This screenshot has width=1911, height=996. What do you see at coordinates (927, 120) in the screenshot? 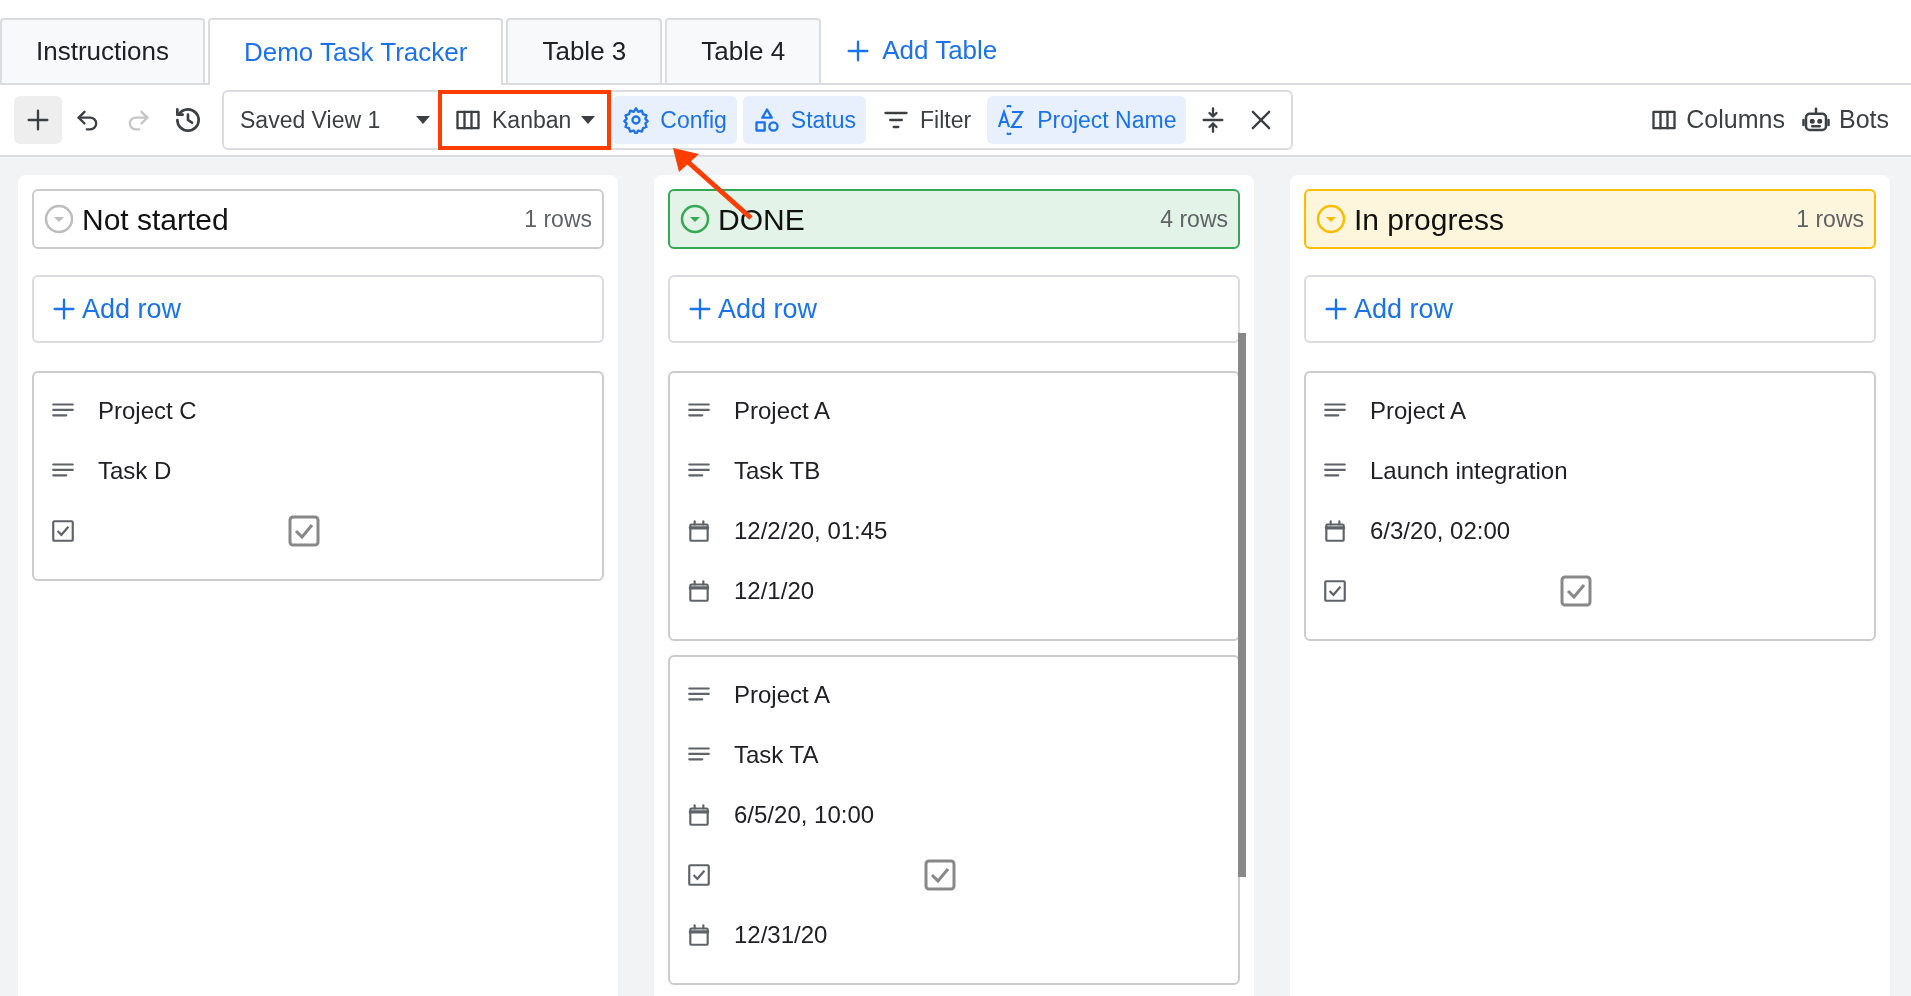
I see `filter-button: Filter` at bounding box center [927, 120].